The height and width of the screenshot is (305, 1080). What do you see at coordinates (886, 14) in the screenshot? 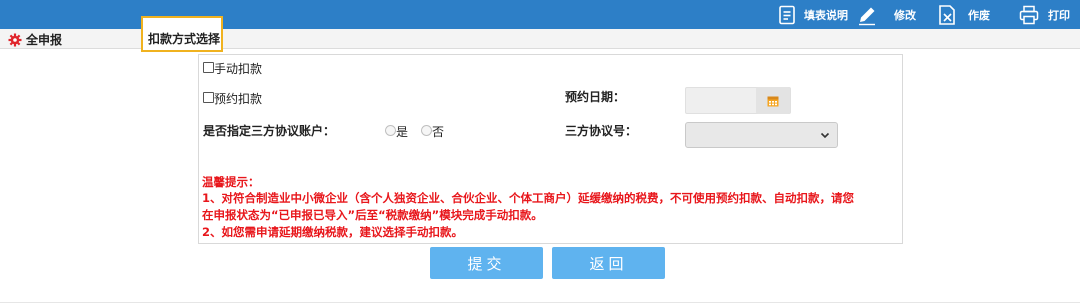
I see `modify-button: 修改` at bounding box center [886, 14].